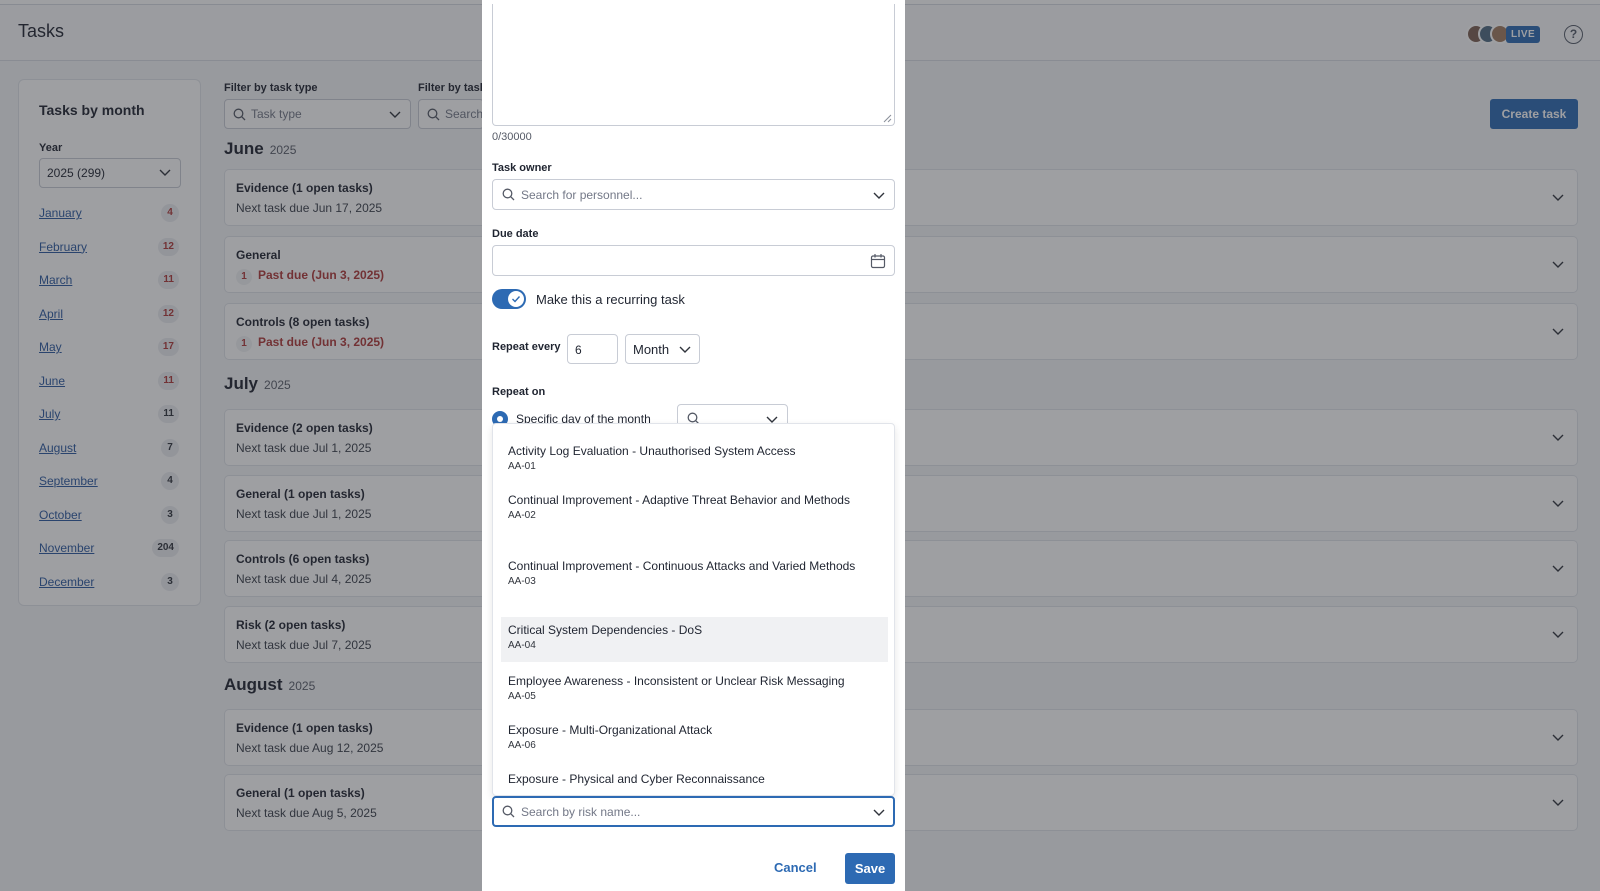 This screenshot has height=891, width=1600. I want to click on recurring-toggle, so click(509, 299).